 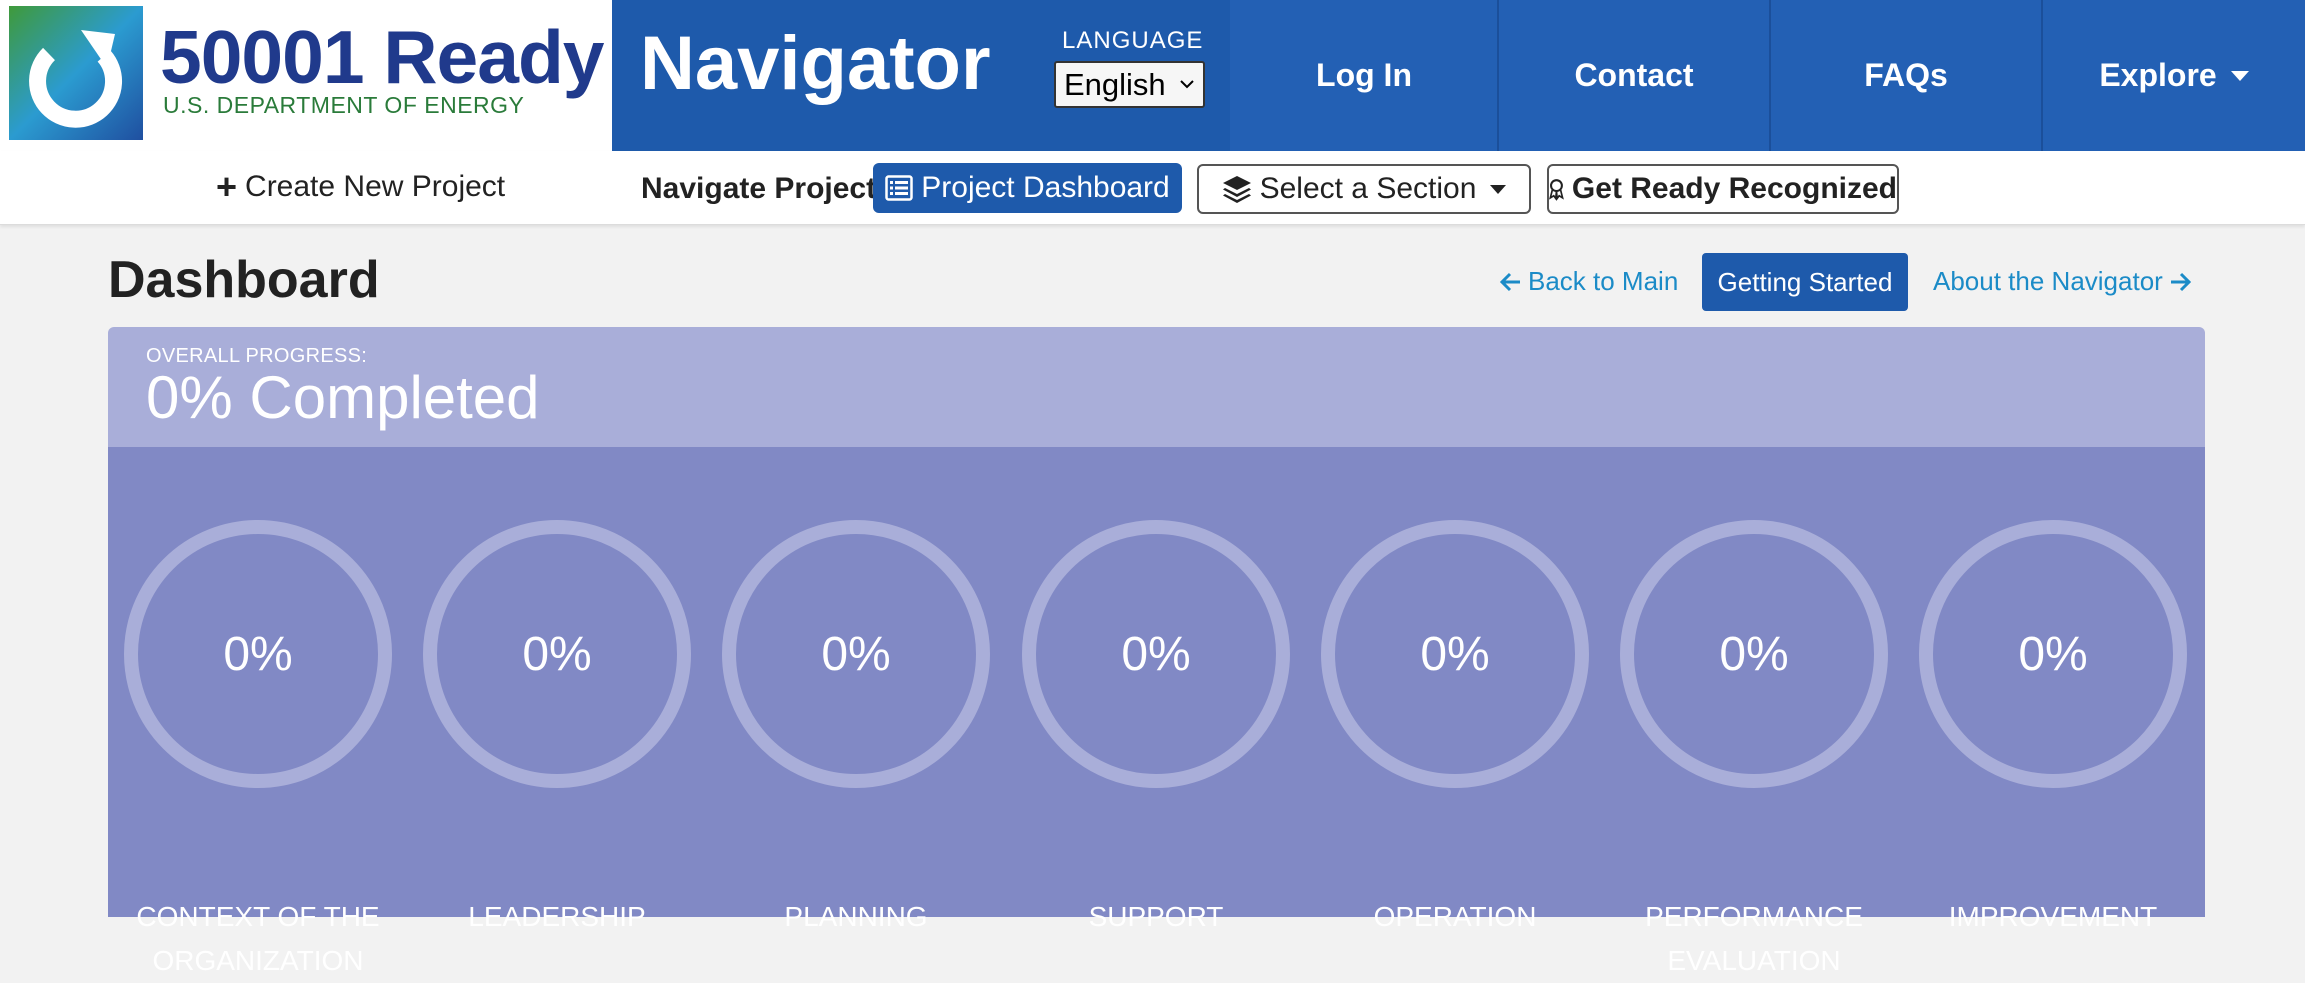 I want to click on logo-link: 50001 Ready U.S. DEPARTMENT OF ENERGY, so click(x=306, y=75).